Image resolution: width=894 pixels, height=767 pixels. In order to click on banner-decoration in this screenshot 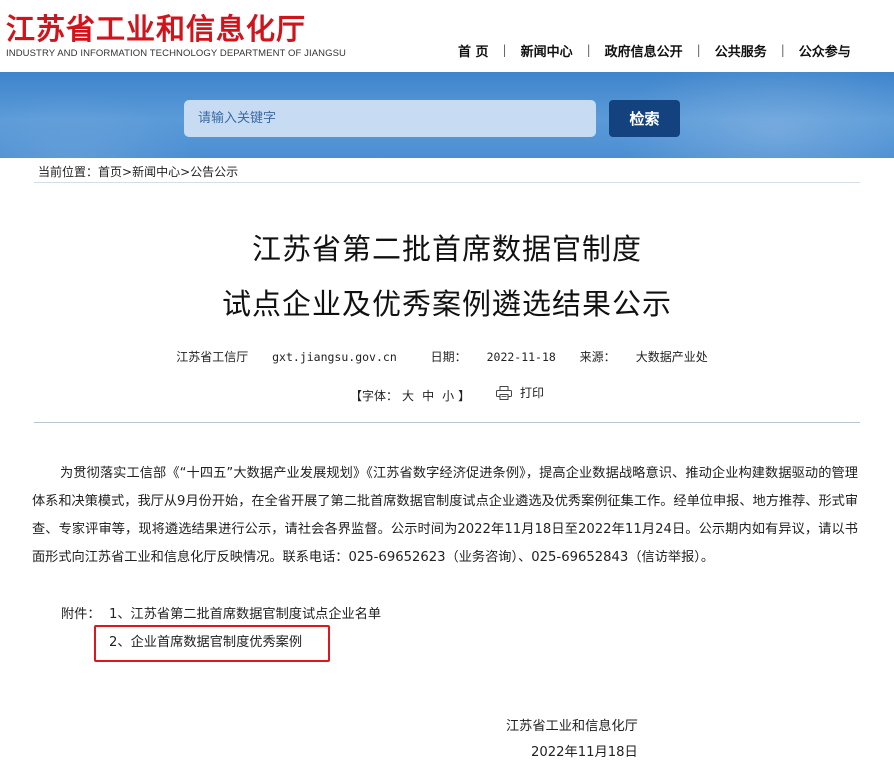, I will do `click(100, 125)`.